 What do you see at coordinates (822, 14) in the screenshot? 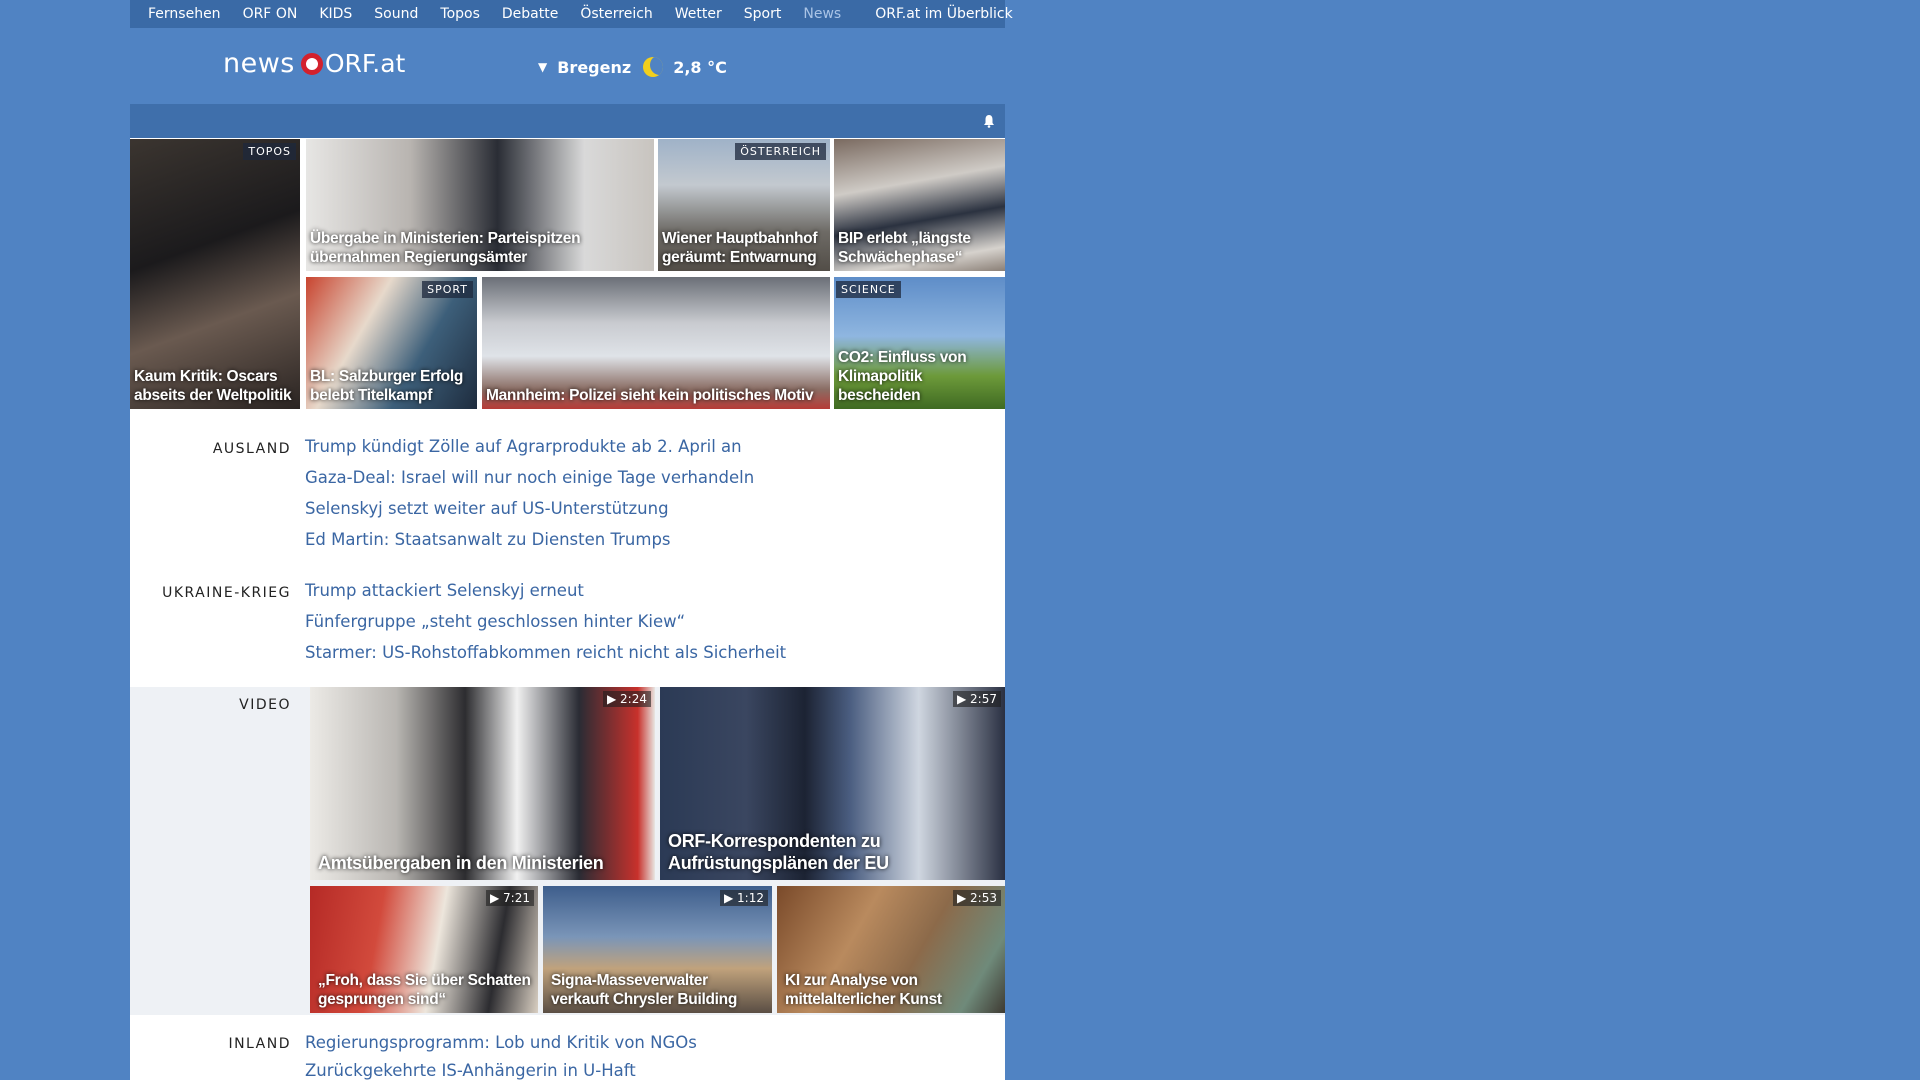
I see `nav-news: News` at bounding box center [822, 14].